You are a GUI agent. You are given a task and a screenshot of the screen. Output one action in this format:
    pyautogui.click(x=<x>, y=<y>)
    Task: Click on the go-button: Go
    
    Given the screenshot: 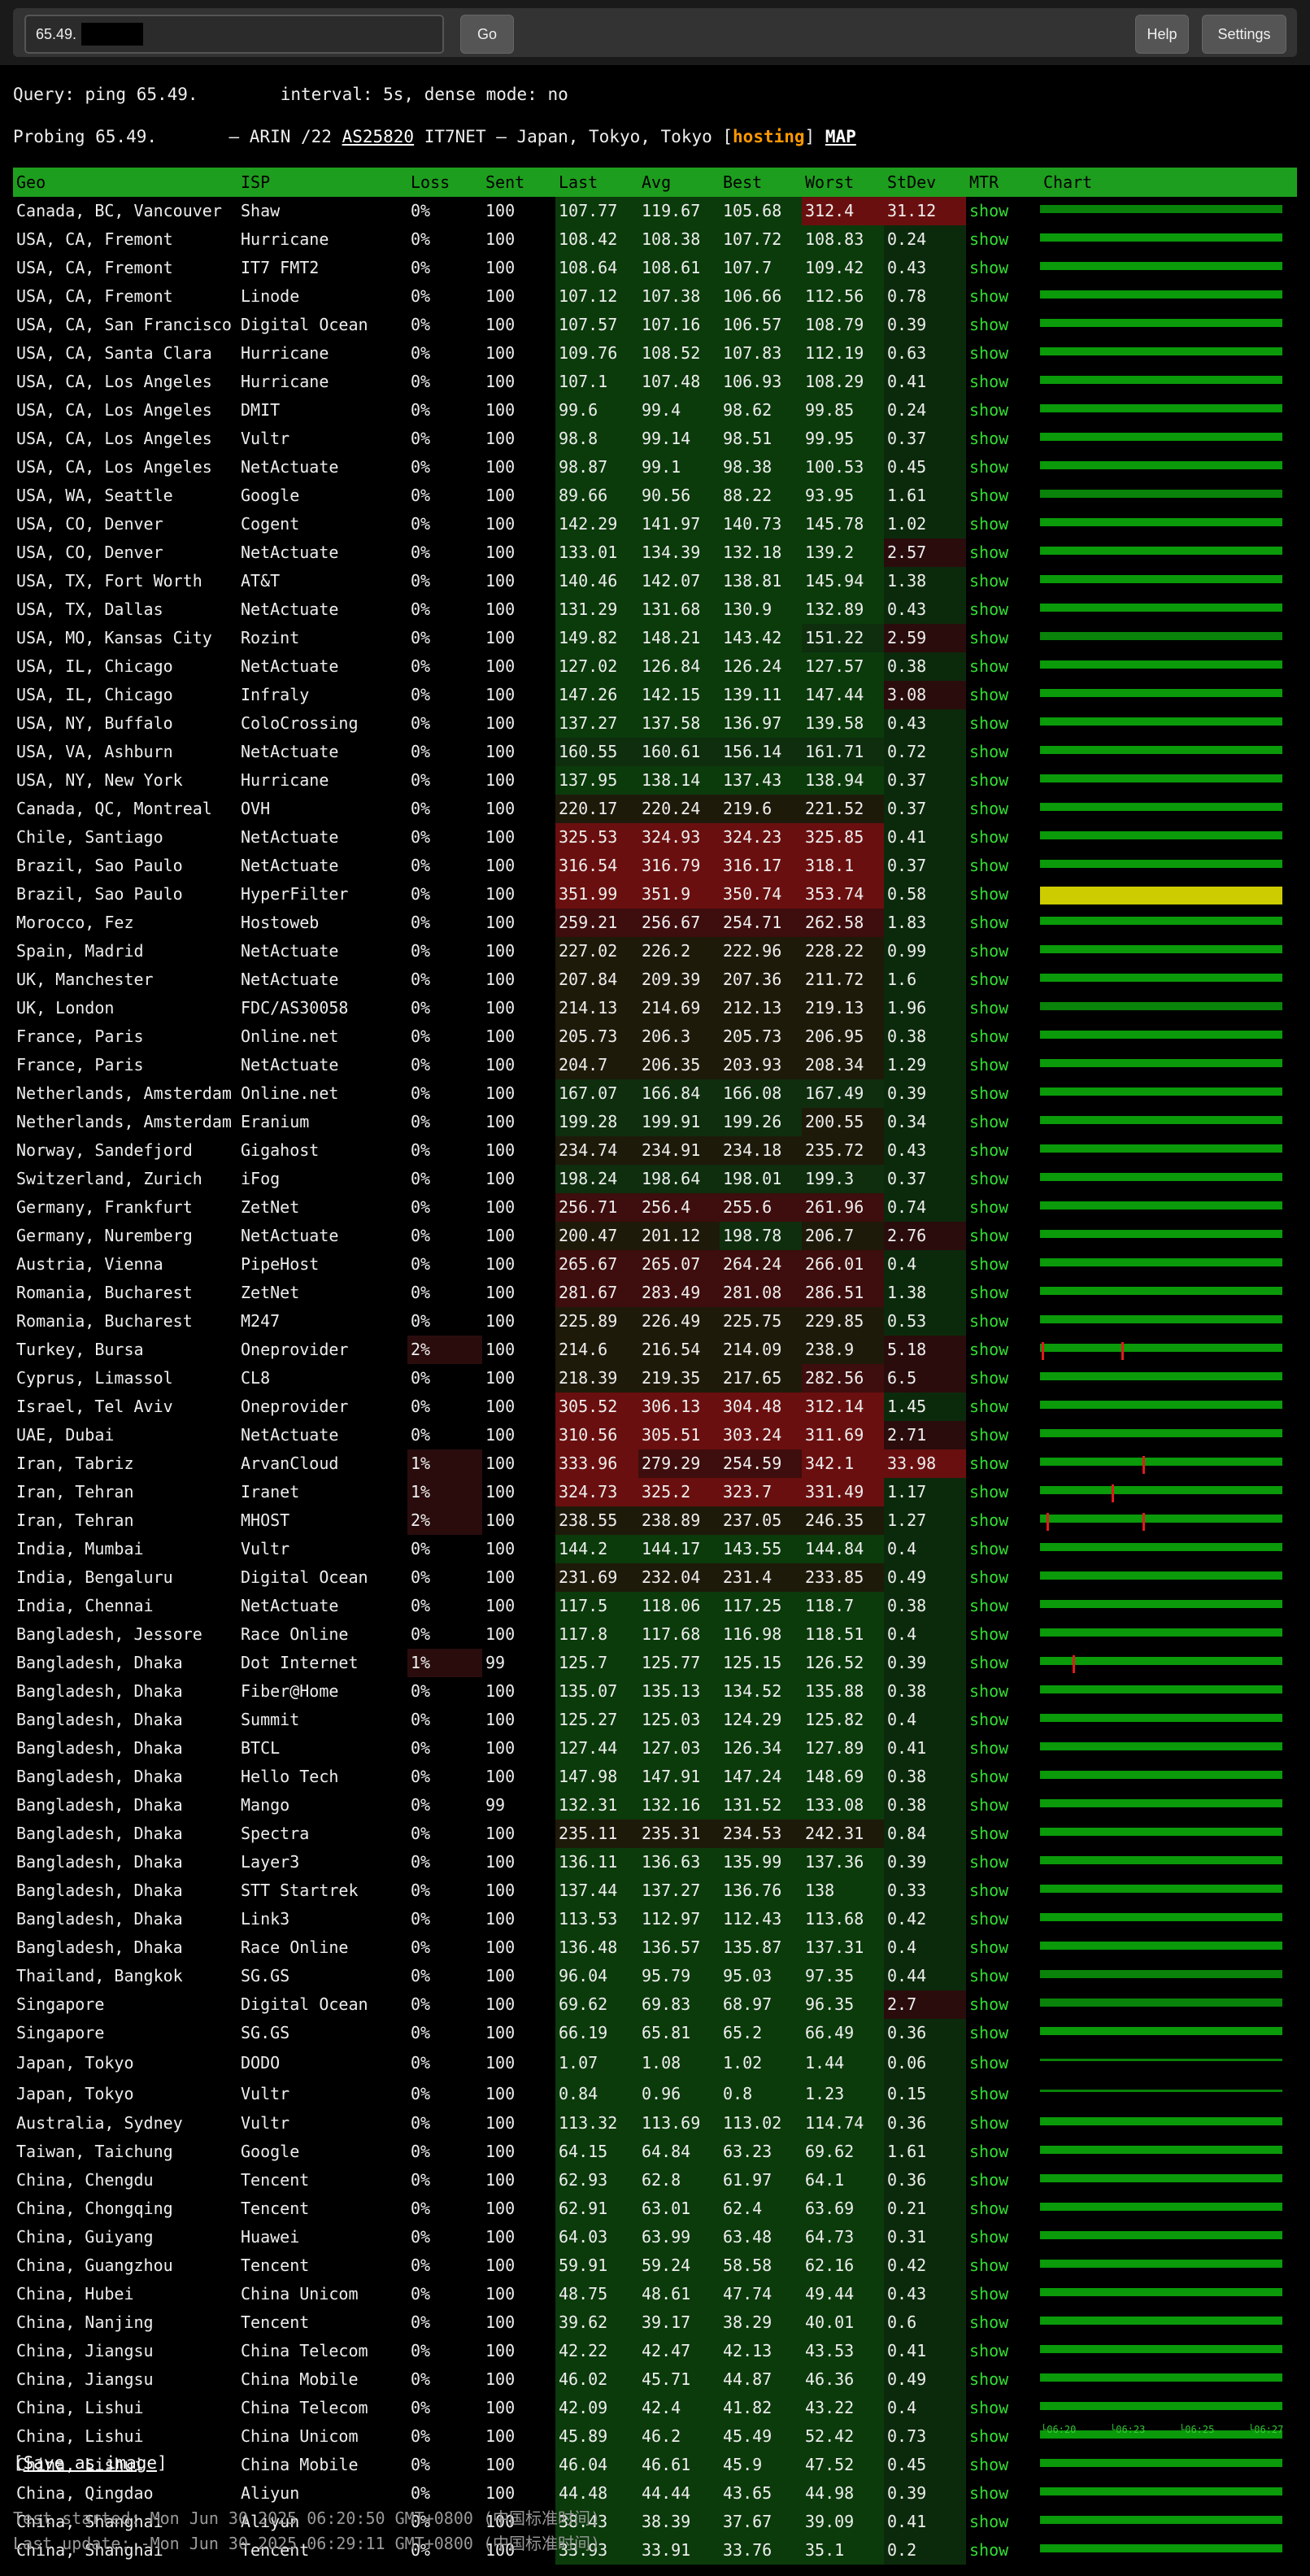 What is the action you would take?
    pyautogui.click(x=487, y=34)
    